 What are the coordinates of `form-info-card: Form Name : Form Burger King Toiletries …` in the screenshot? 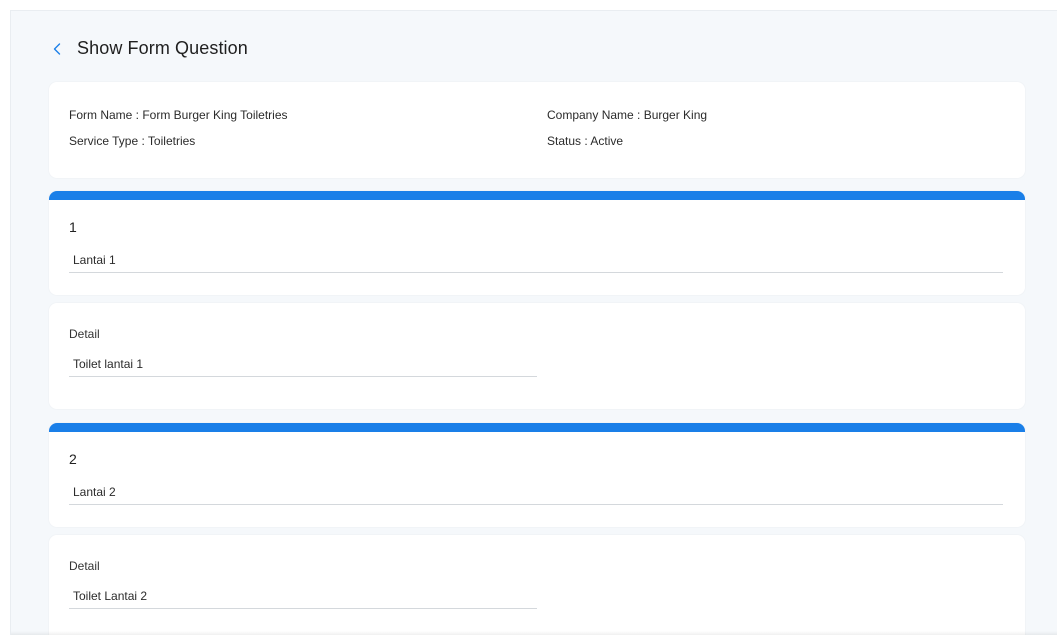 It's located at (537, 130).